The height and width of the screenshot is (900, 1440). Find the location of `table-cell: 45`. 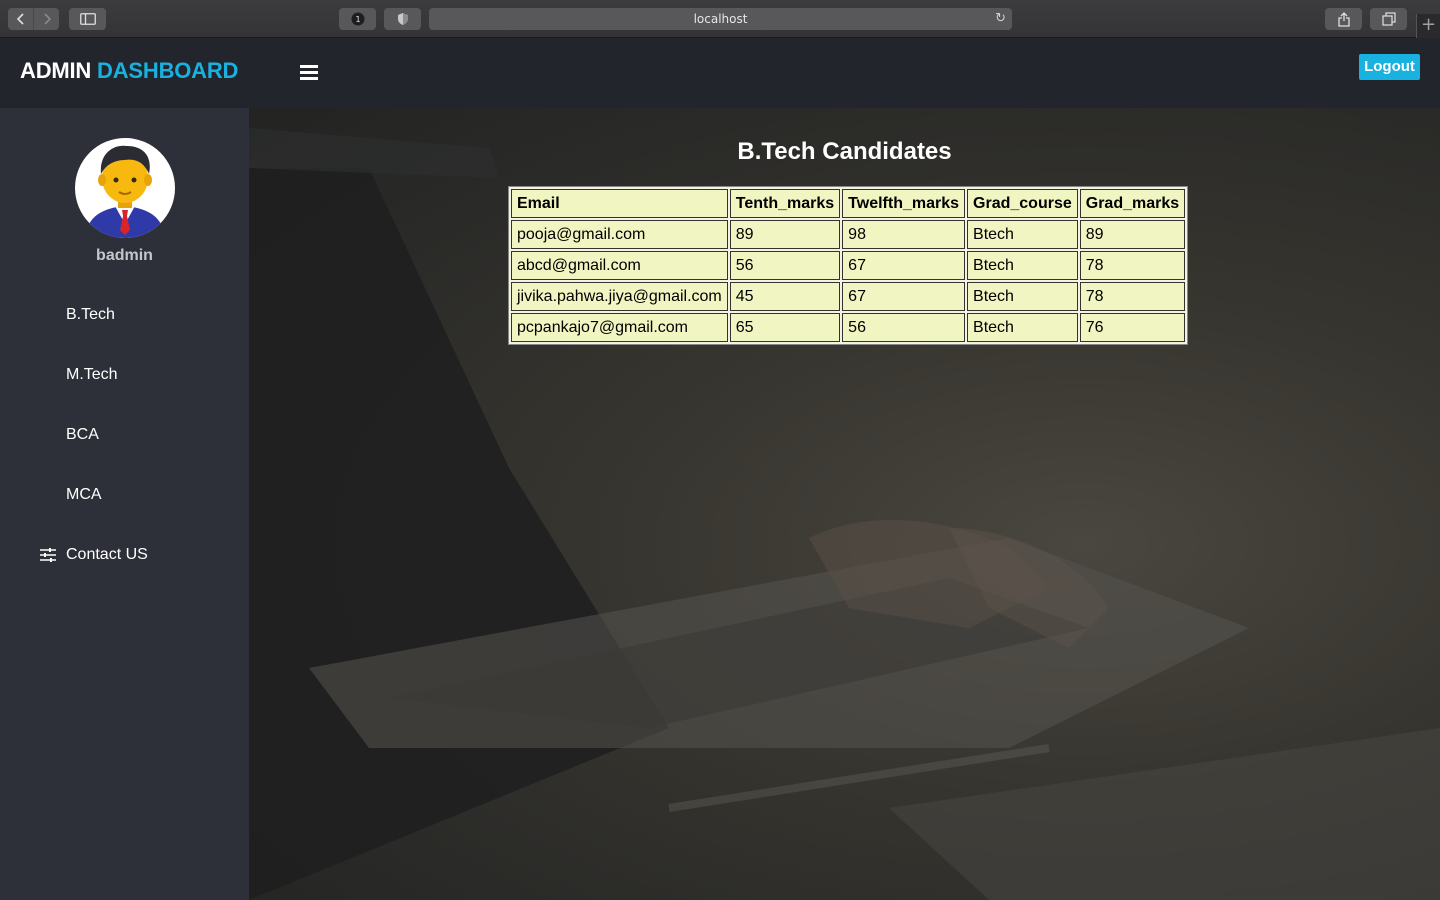

table-cell: 45 is located at coordinates (785, 296).